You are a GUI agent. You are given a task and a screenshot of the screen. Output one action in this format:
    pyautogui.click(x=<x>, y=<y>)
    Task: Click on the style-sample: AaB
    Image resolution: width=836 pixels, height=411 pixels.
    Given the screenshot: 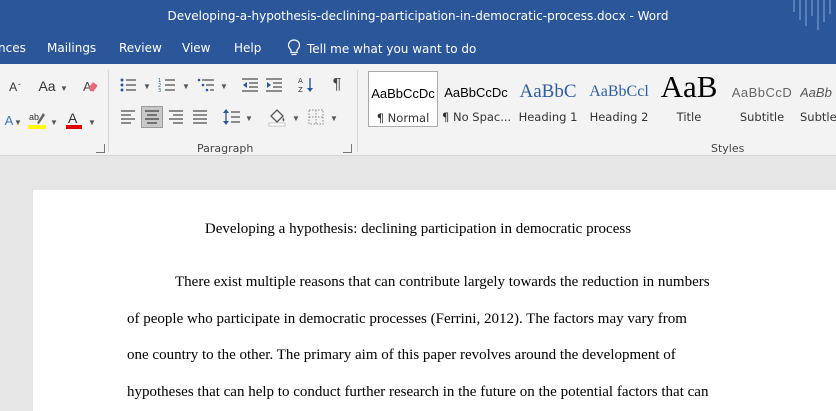 What is the action you would take?
    pyautogui.click(x=689, y=87)
    